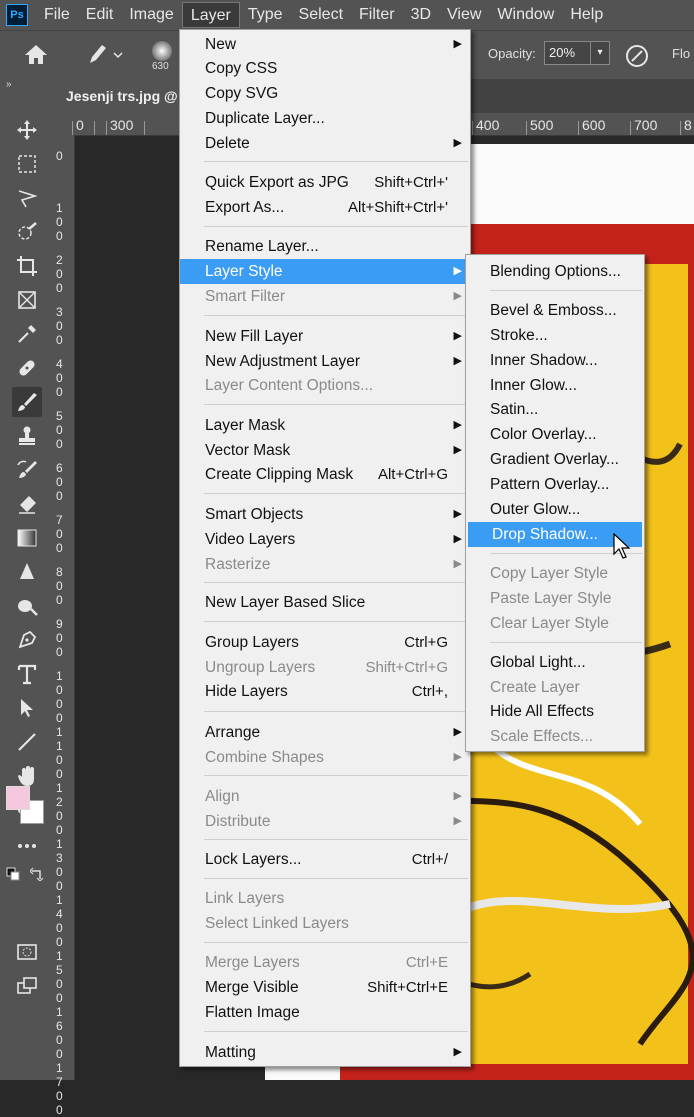 The image size is (694, 1117). What do you see at coordinates (325, 667) in the screenshot?
I see `menu-item-ungroup-layers: Ungroup Layers Shift+Ctrl+G` at bounding box center [325, 667].